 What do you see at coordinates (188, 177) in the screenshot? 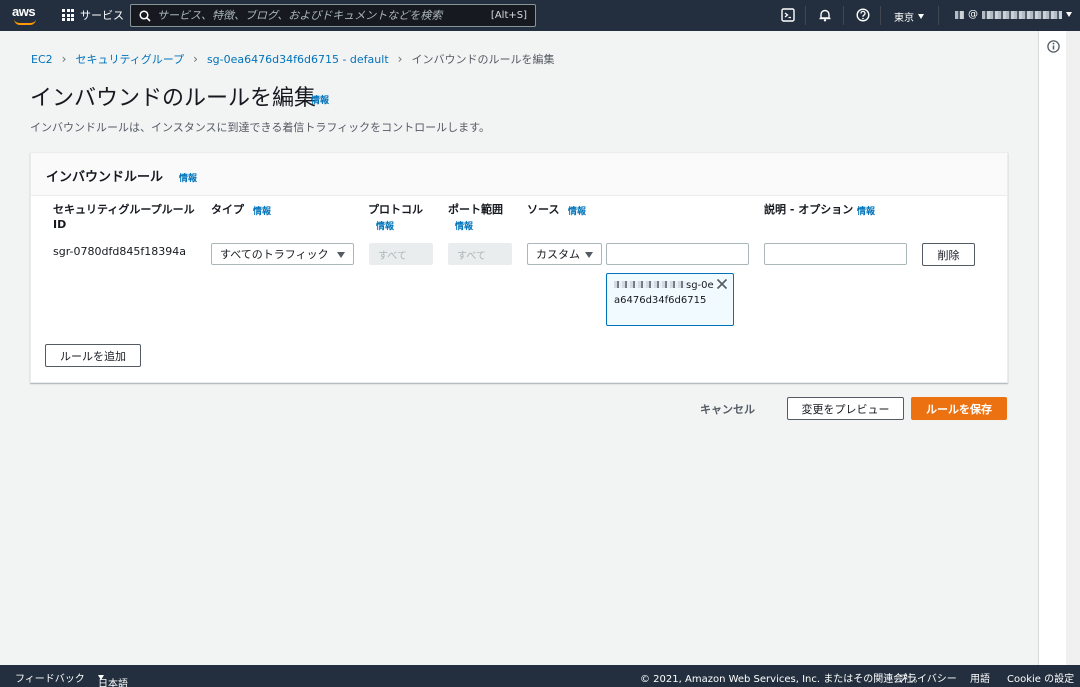
I see `container-info-link: 情報` at bounding box center [188, 177].